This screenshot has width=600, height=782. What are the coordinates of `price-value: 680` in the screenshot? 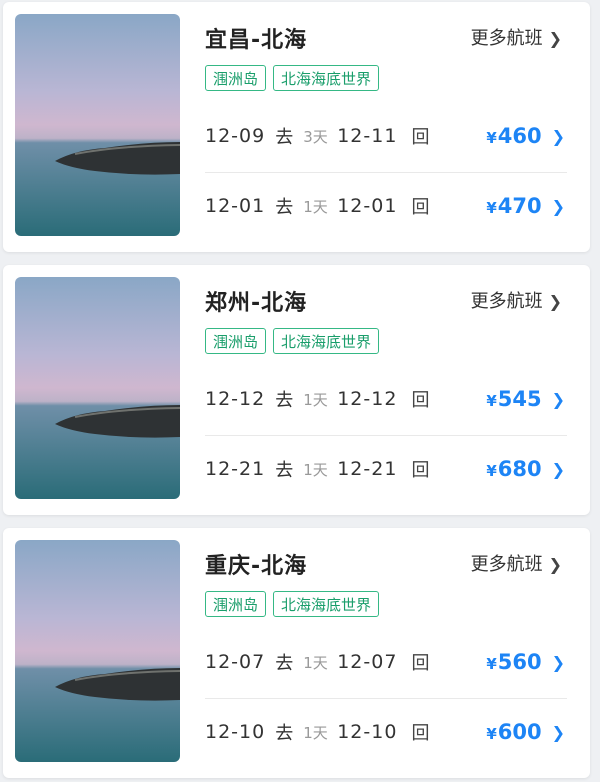 It's located at (519, 469).